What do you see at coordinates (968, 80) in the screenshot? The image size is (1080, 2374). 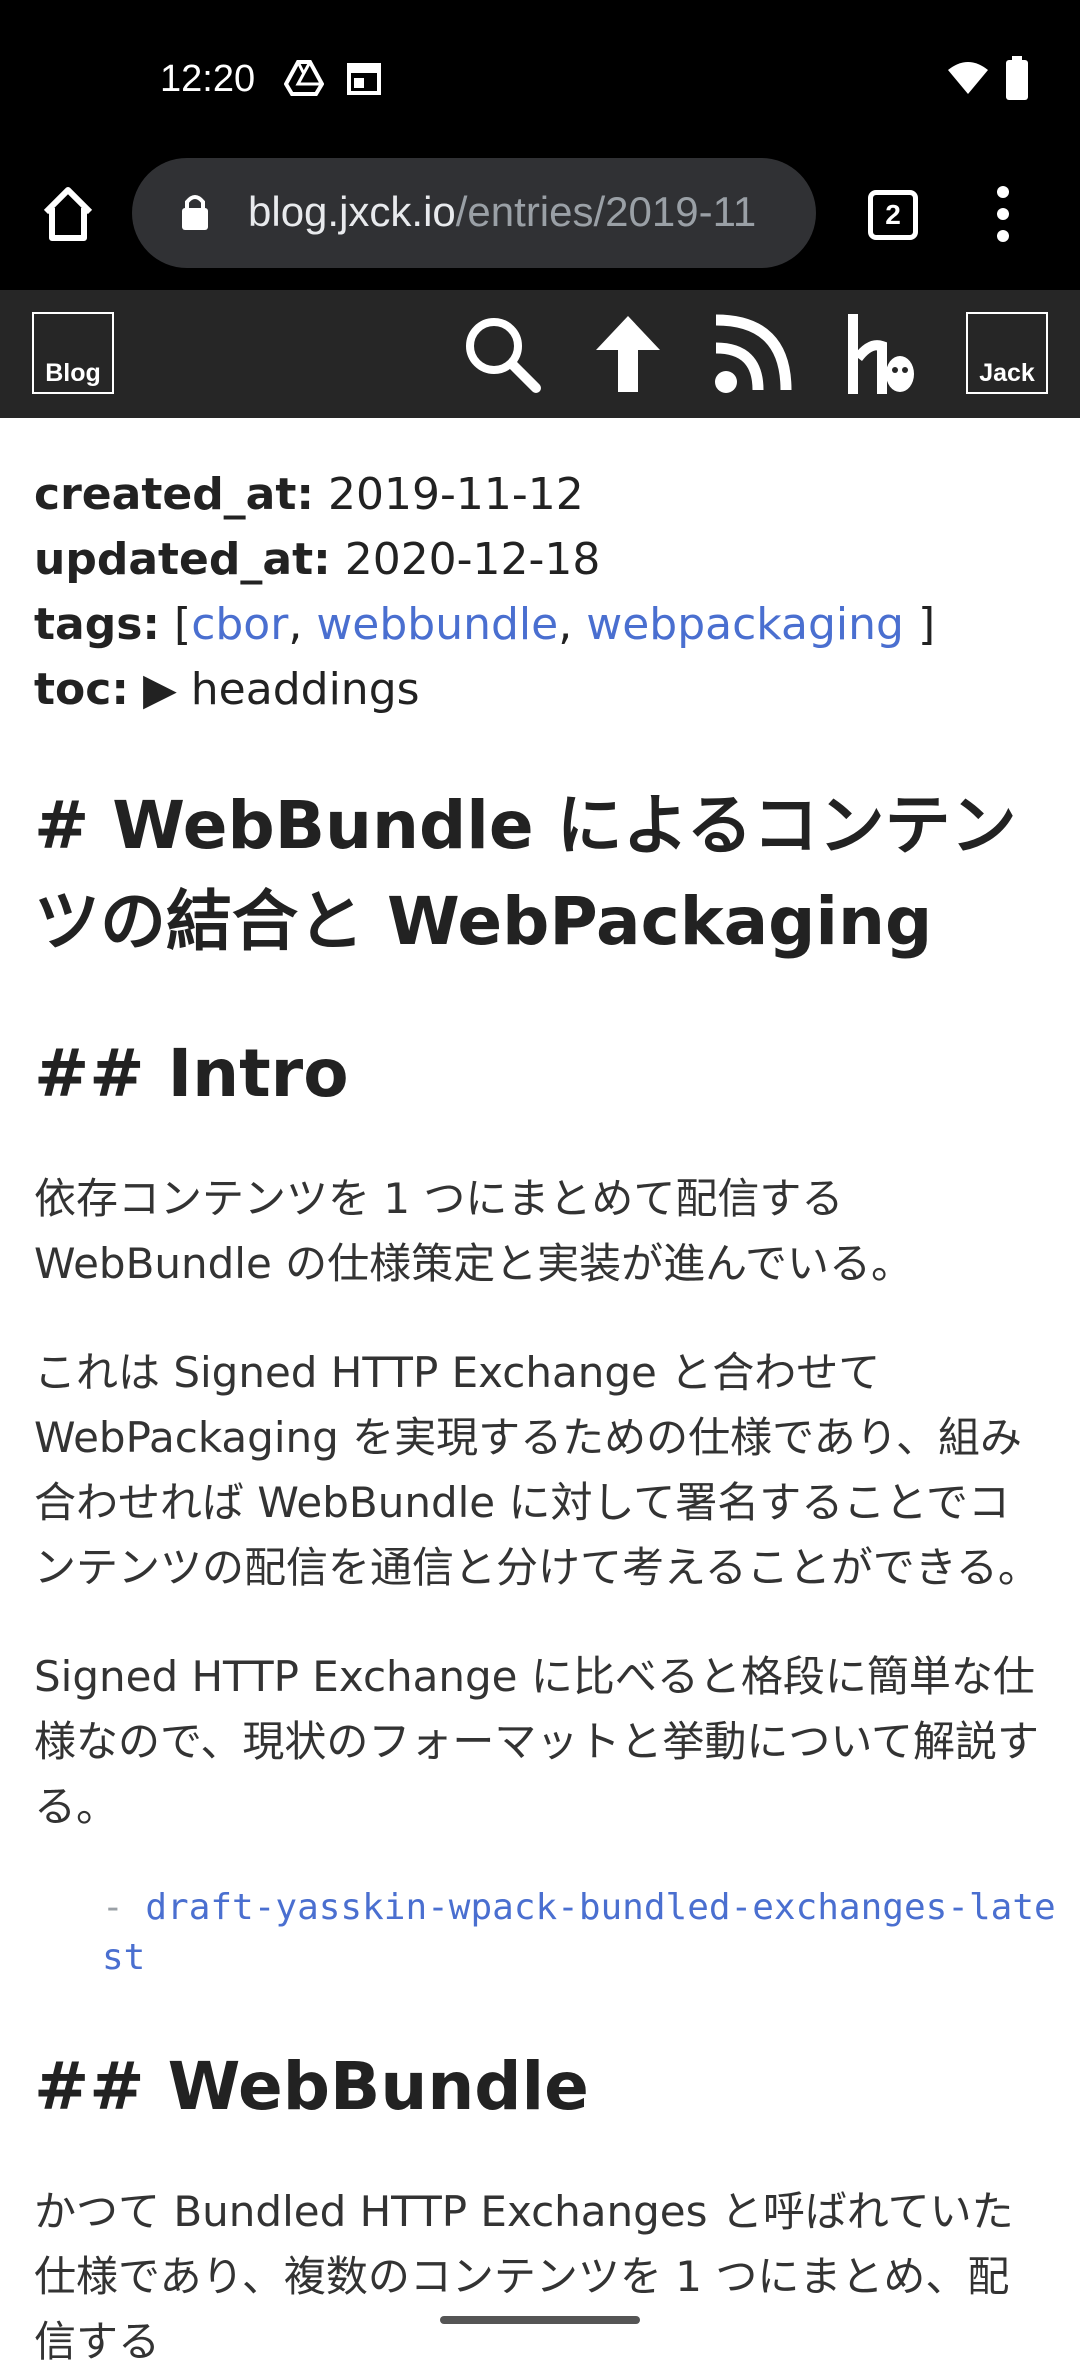 I see `wifi-icon` at bounding box center [968, 80].